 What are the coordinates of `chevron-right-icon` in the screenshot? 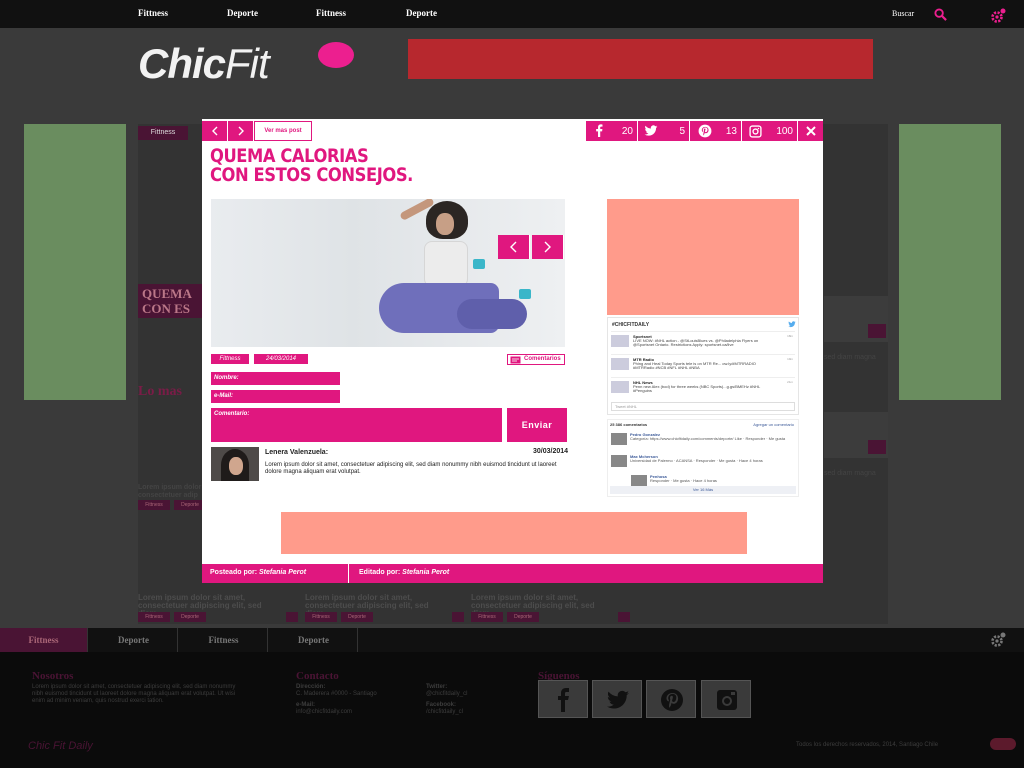 It's located at (547, 247).